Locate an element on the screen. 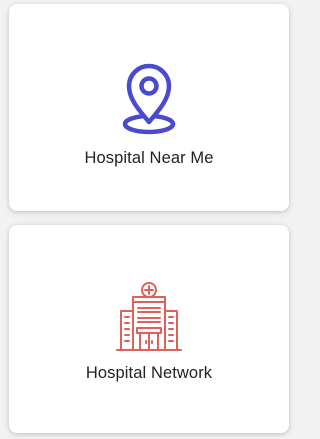 Image resolution: width=320 pixels, height=439 pixels. hospital-building-icon is located at coordinates (149, 316).